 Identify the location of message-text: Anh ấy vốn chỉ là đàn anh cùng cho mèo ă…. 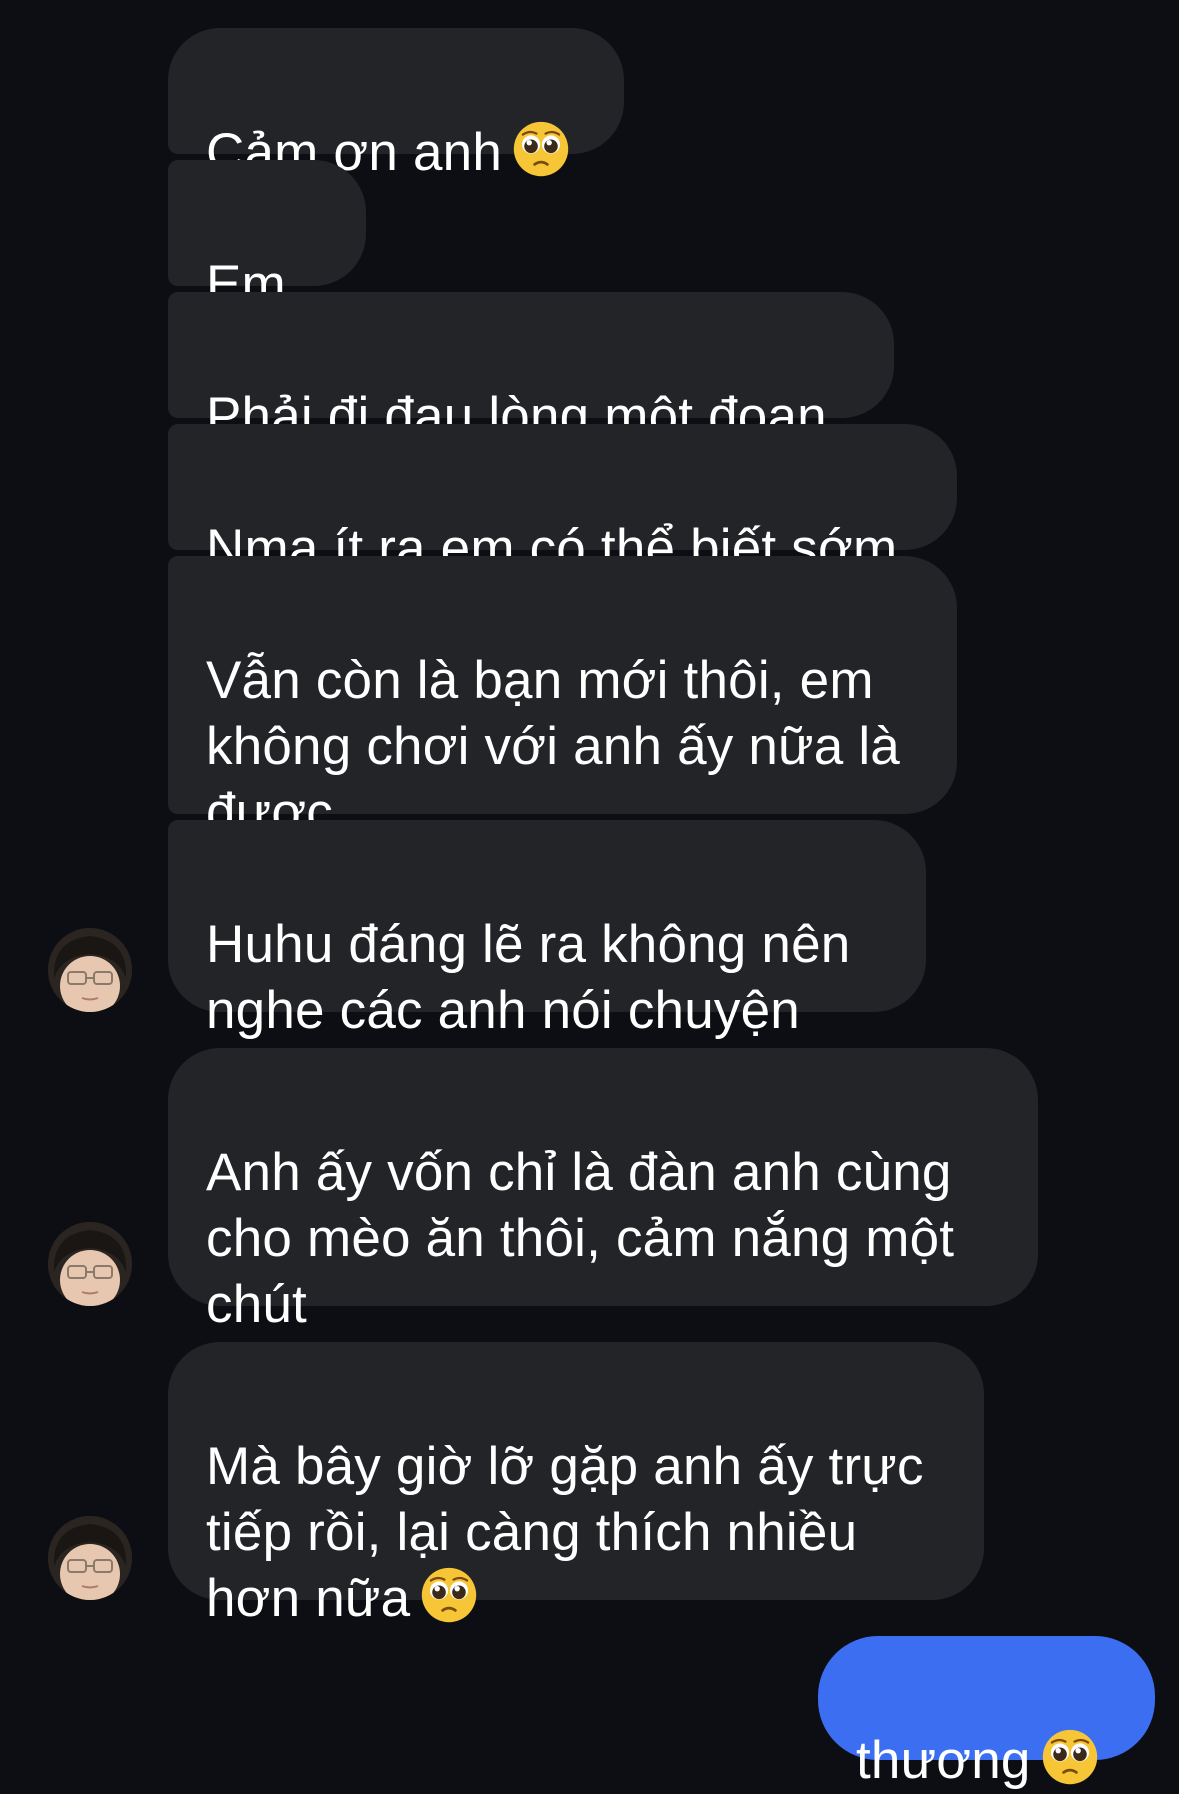
(580, 1238).